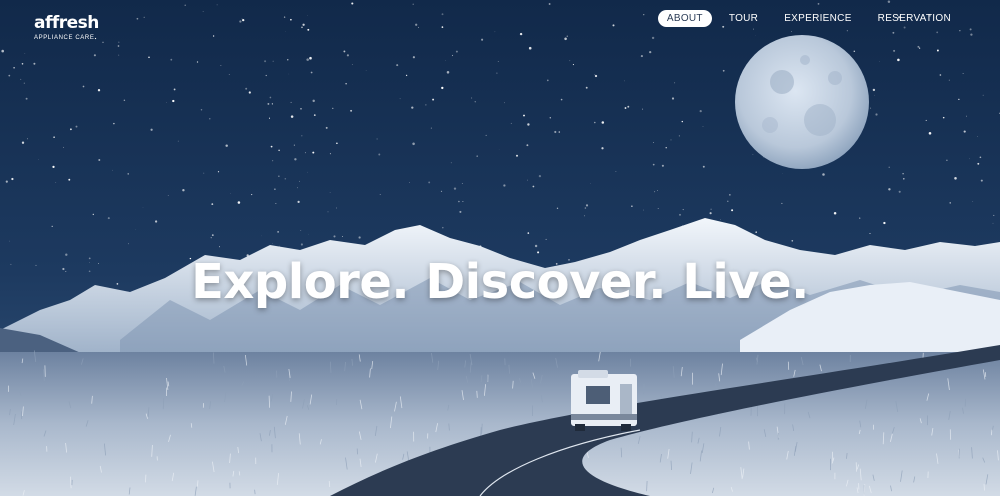 This screenshot has width=1000, height=496. What do you see at coordinates (64, 38) in the screenshot?
I see `brand-tagline: APPLIANCE CARE` at bounding box center [64, 38].